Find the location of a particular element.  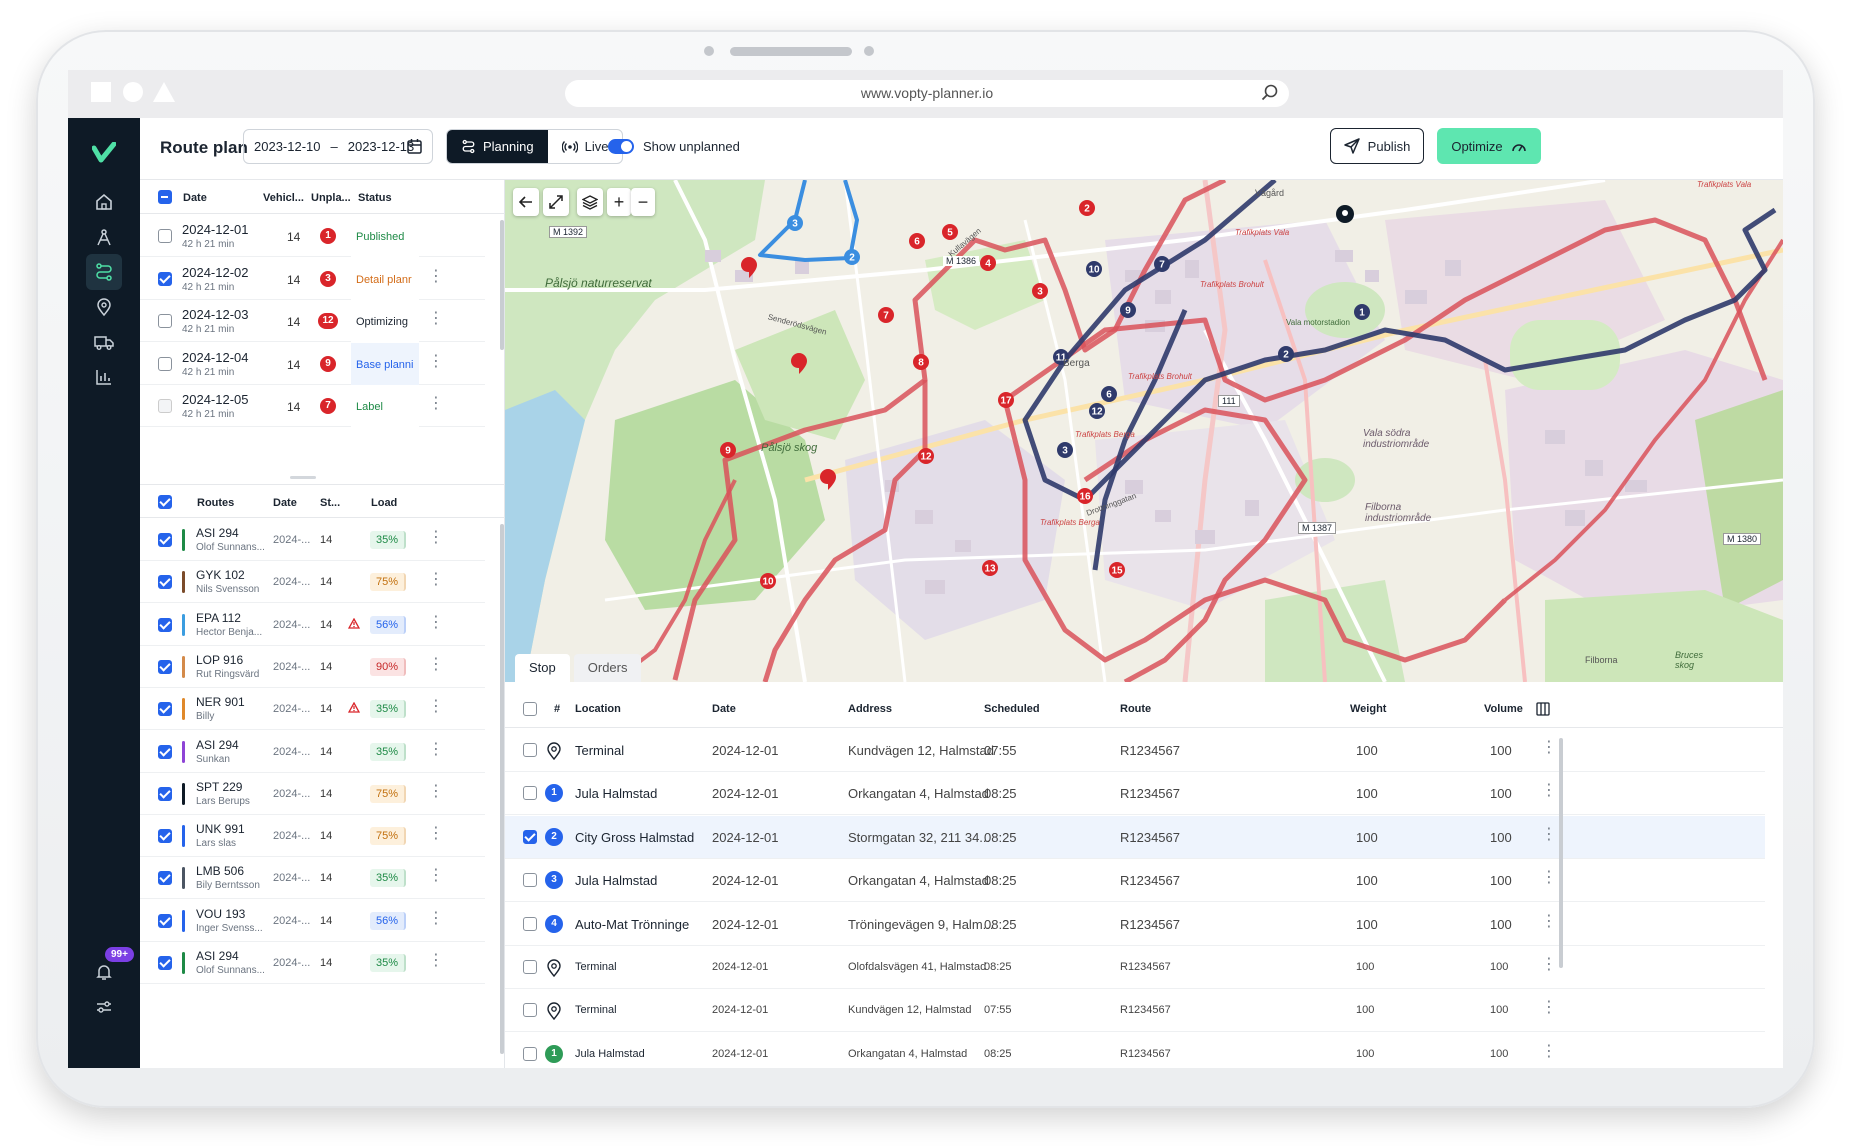

stop-marker-red: 15 is located at coordinates (1117, 570).